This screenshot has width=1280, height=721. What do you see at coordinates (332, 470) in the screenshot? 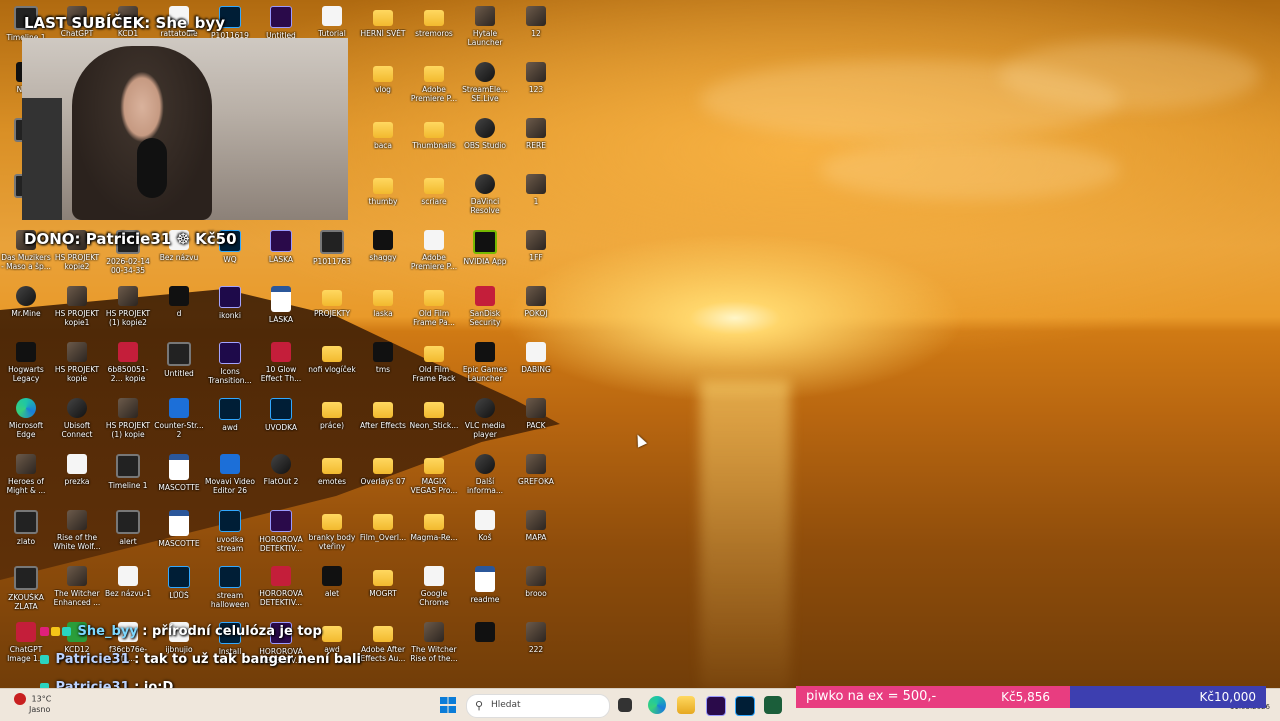
I see `desktop-icon: emotes` at bounding box center [332, 470].